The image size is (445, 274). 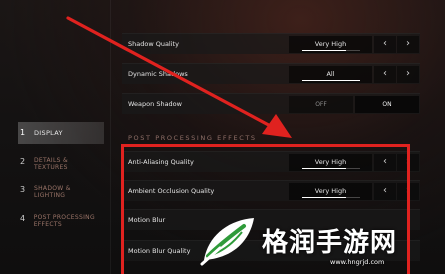 What do you see at coordinates (227, 242) in the screenshot?
I see `leaf-logo-icon` at bounding box center [227, 242].